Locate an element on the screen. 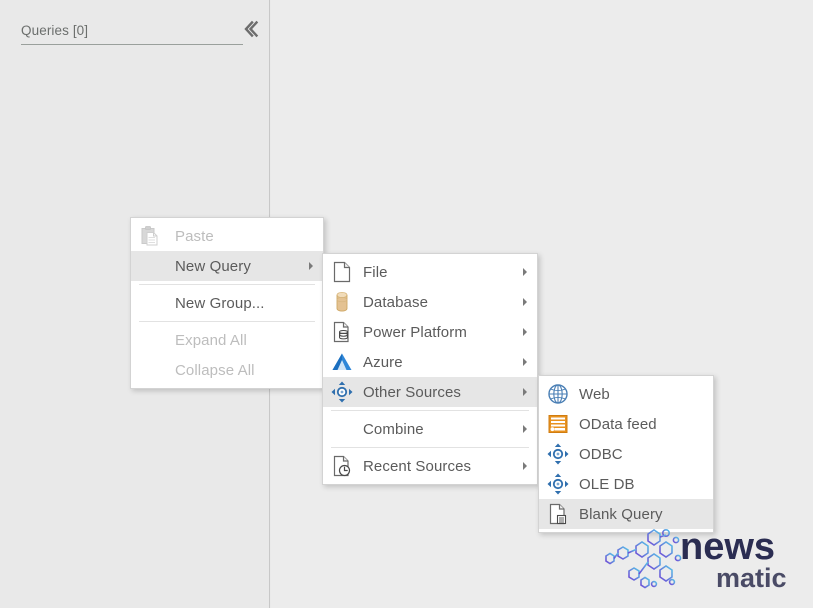  menu-item-label: Expand All is located at coordinates (211, 340).